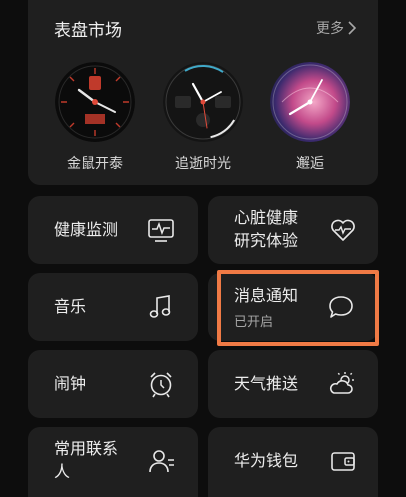 This screenshot has width=406, height=497. I want to click on tile-music: 音乐, so click(113, 307).